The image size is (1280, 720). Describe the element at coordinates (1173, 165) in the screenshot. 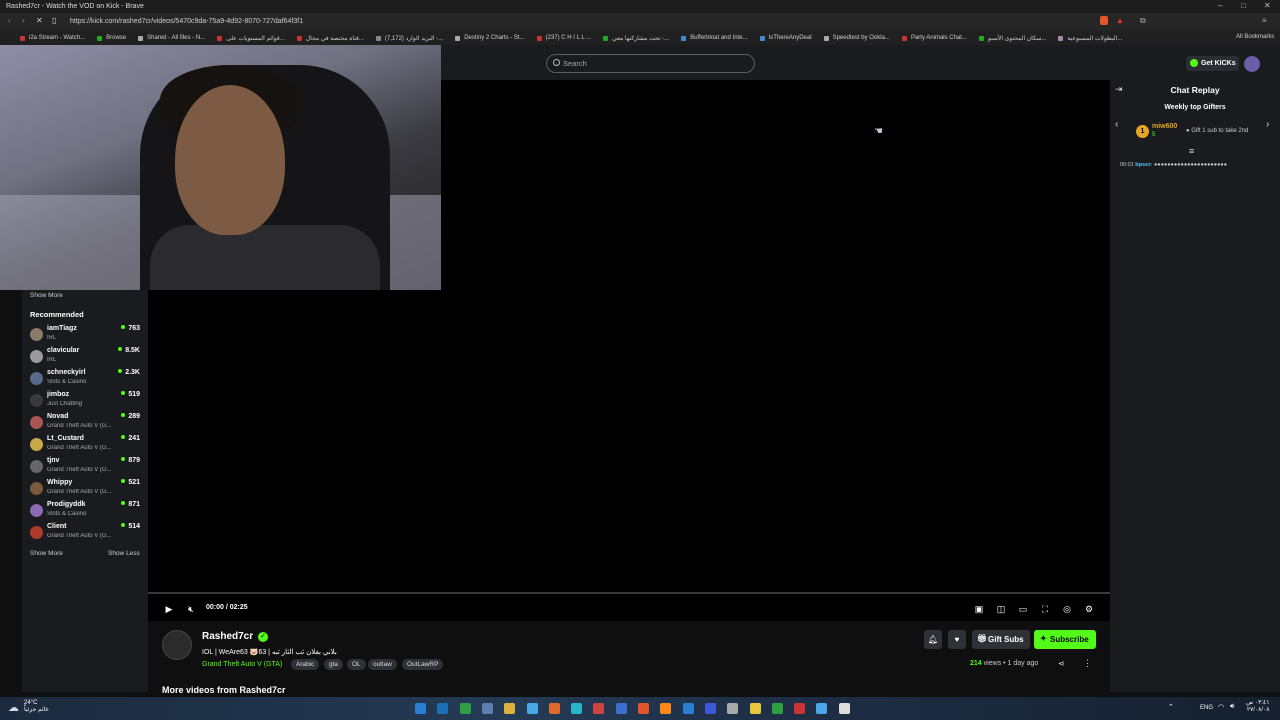

I see `chat-message: 00:01 bpsez: ●●●●●●●●●●●●●●●●●●●●●●` at that location.